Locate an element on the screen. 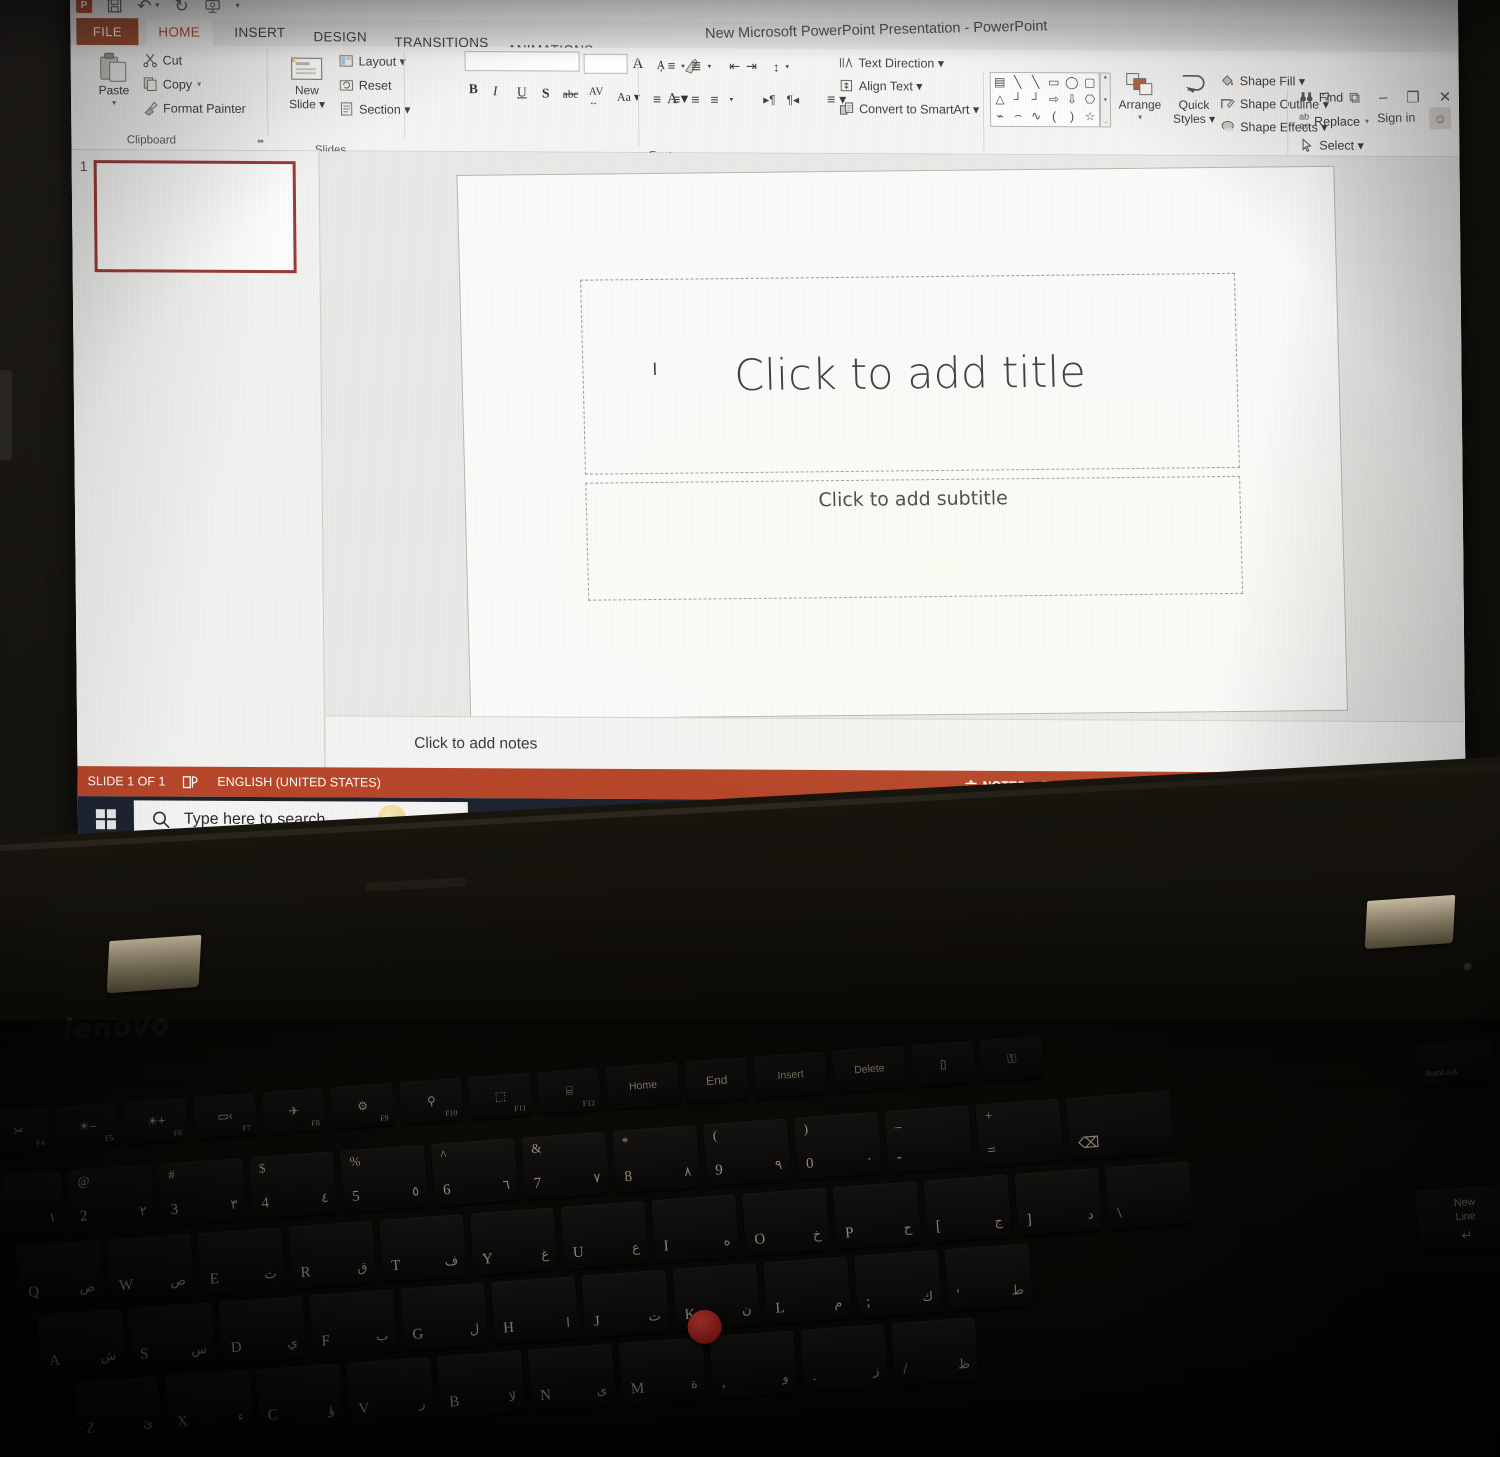  key--: ⌸ F12 is located at coordinates (569, 1091).